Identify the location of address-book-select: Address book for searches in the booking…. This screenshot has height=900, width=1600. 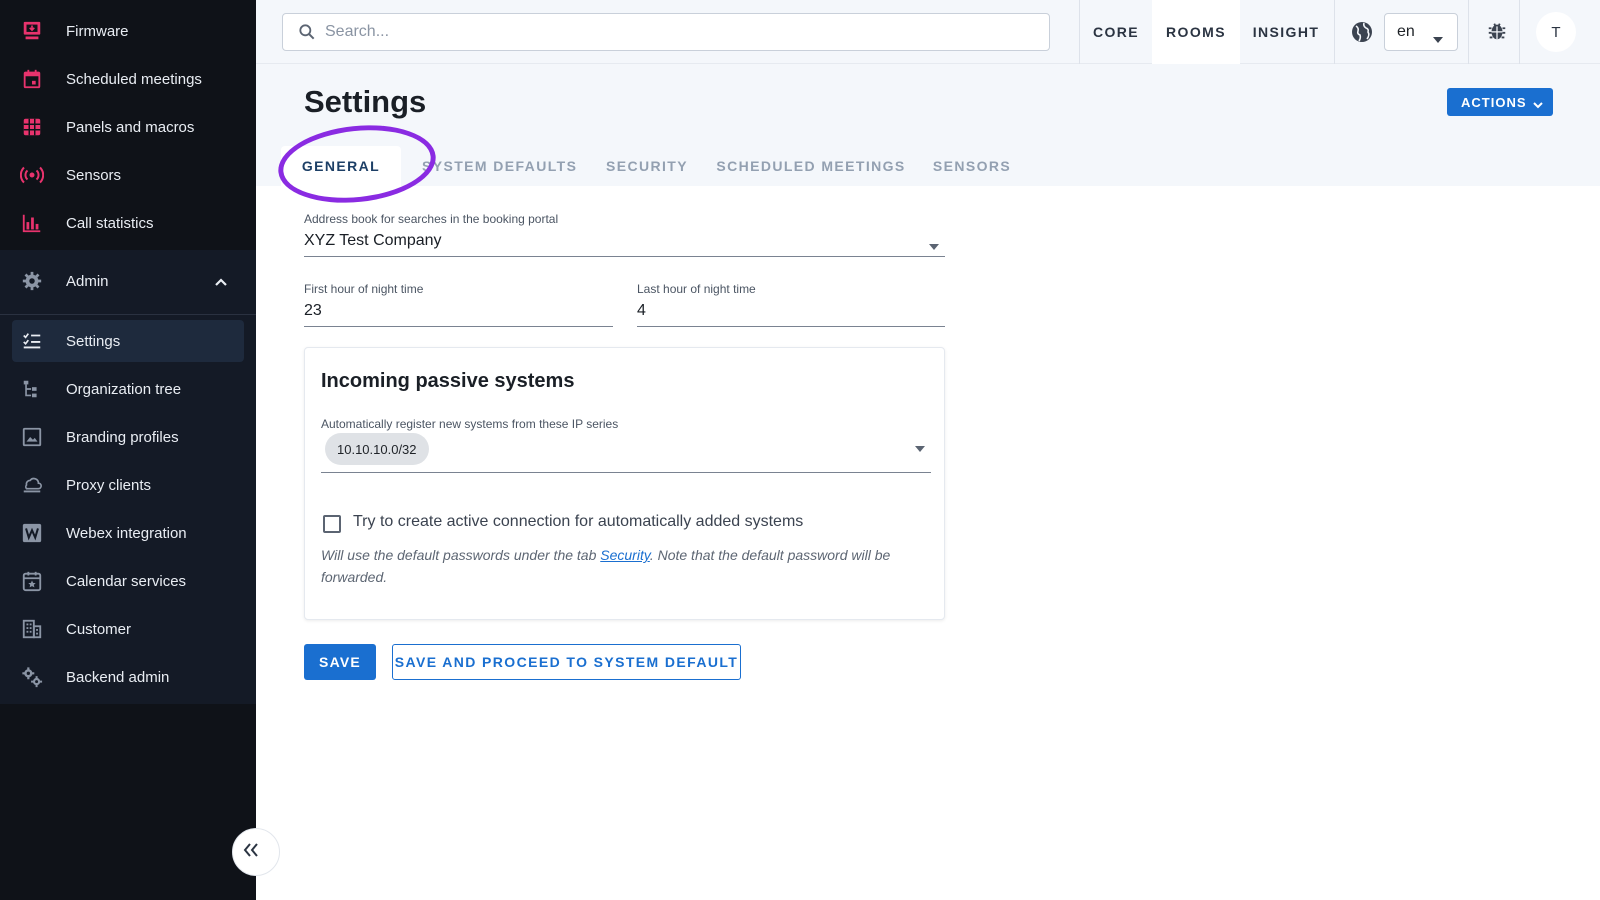
(624, 234).